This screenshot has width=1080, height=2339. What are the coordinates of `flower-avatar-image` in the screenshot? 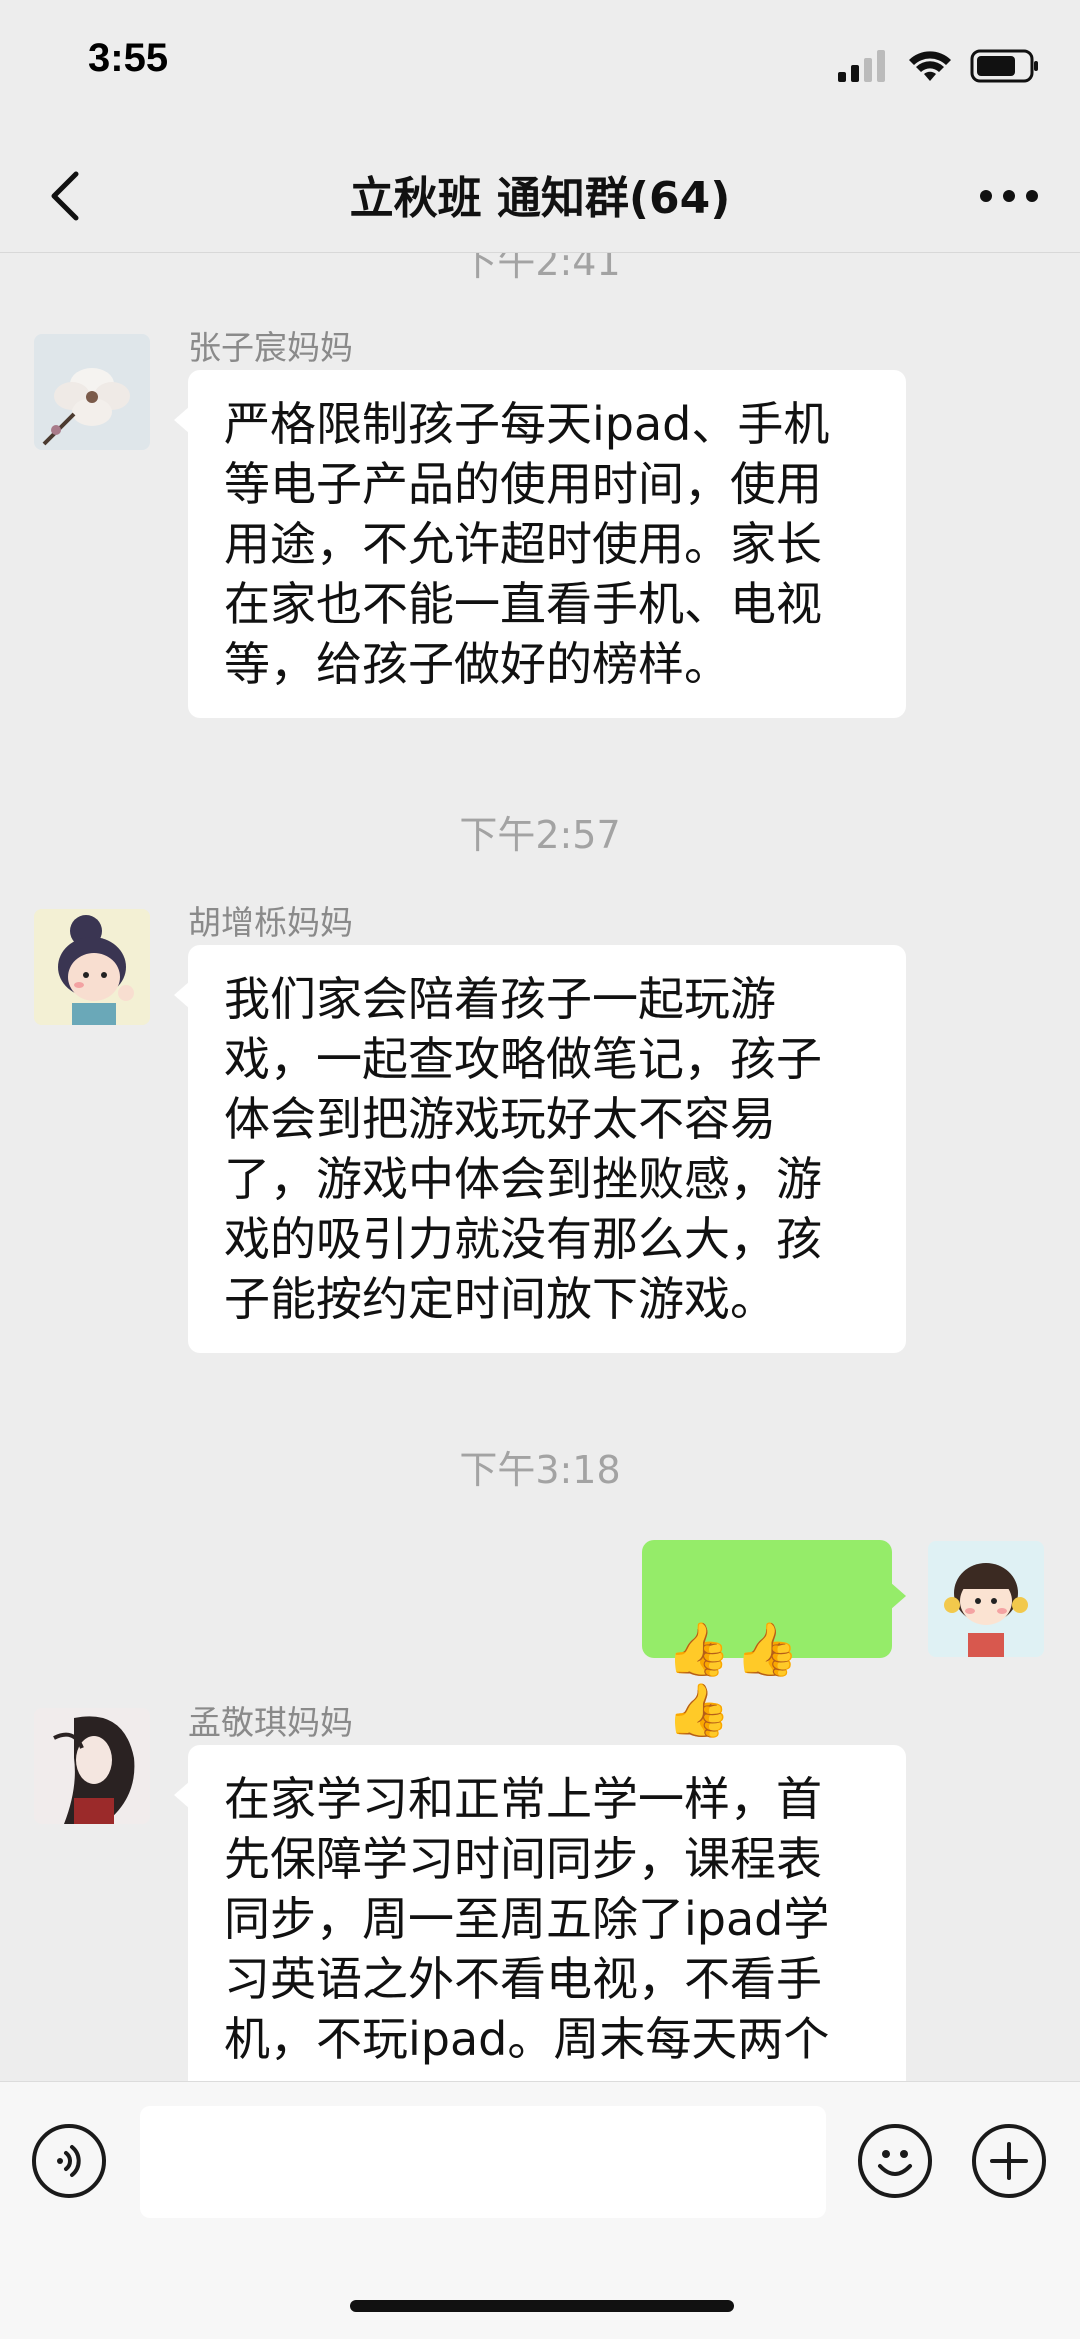 It's located at (92, 392).